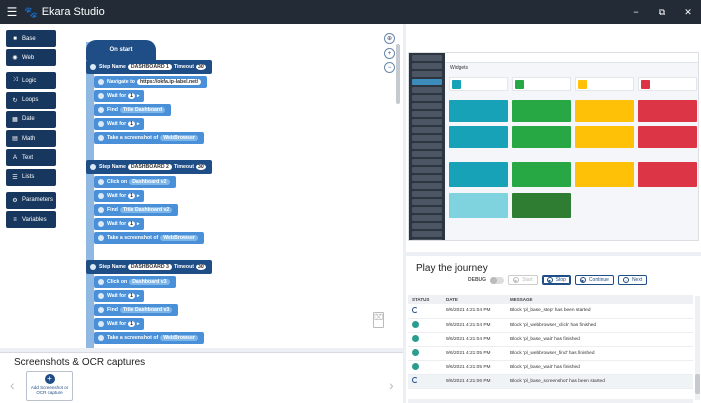  I want to click on action-block: Find Title Dashboard v3, so click(136, 310).